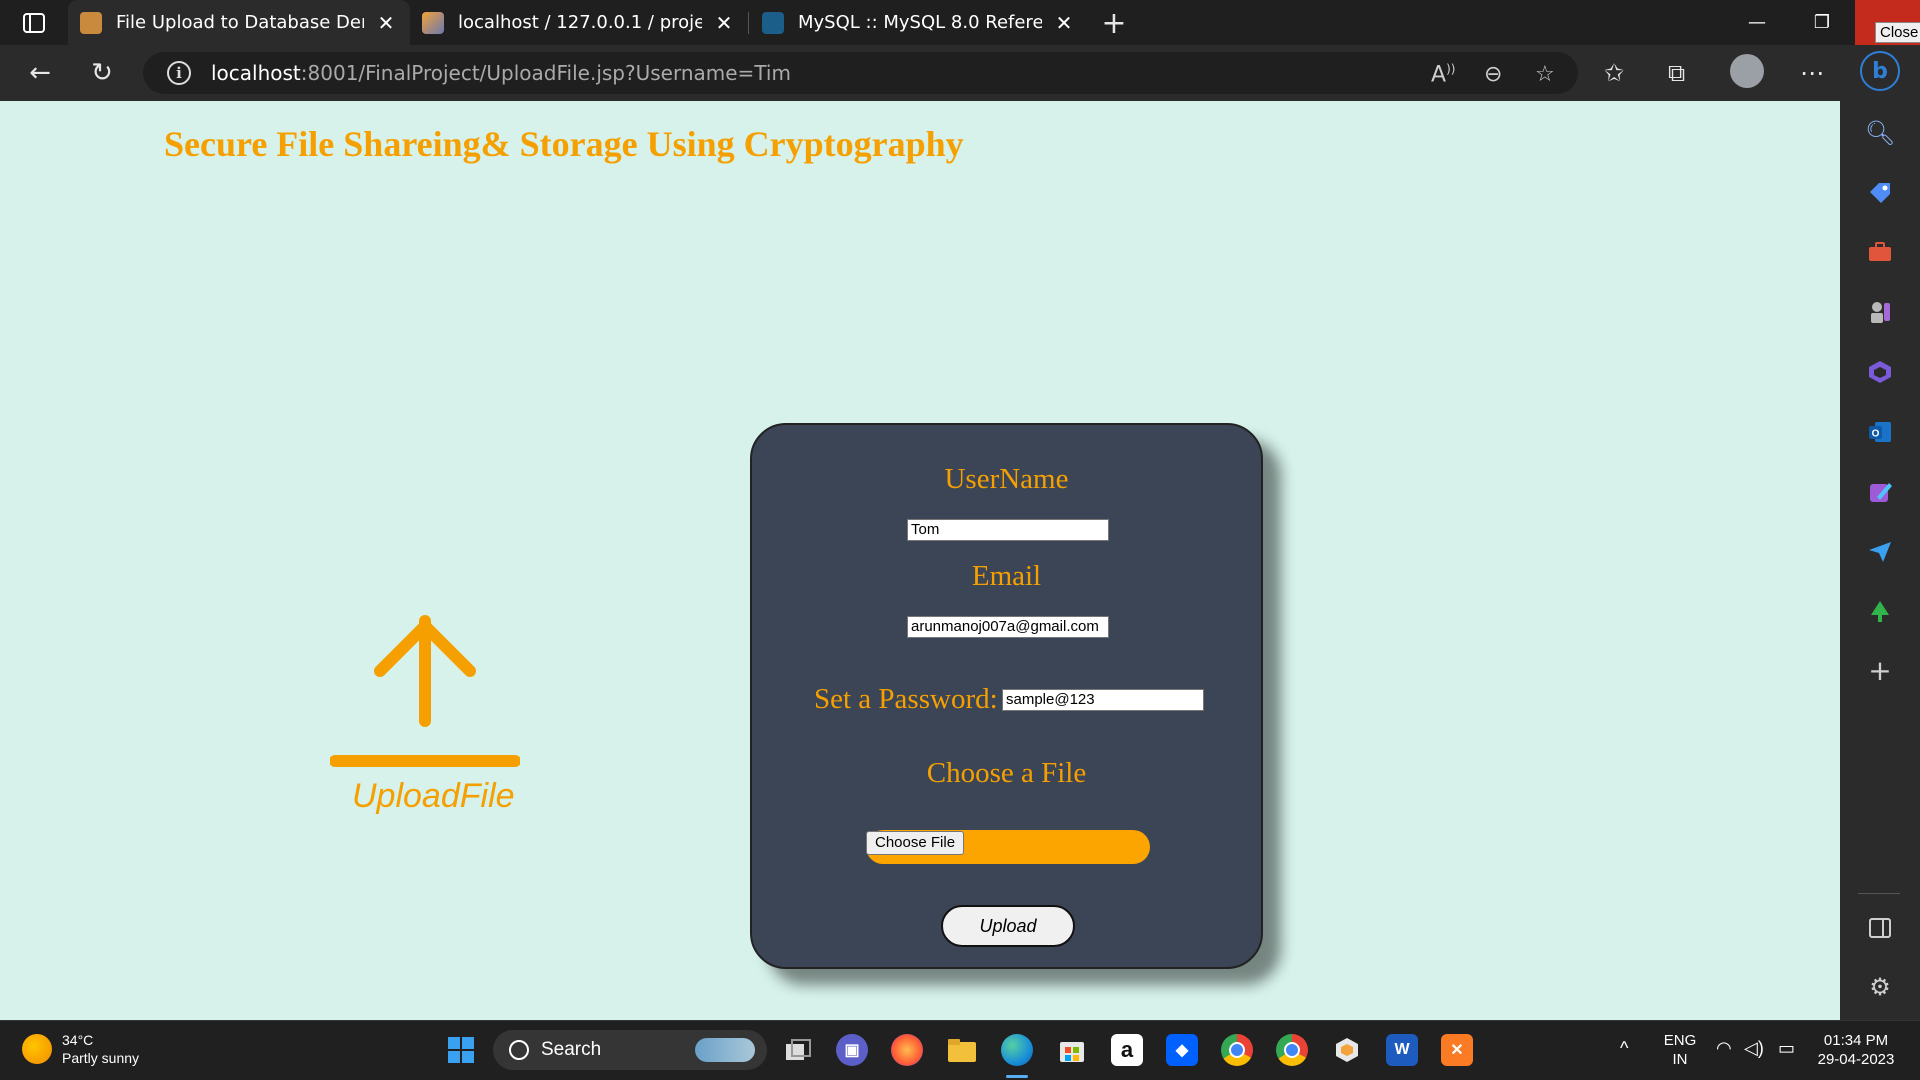 The height and width of the screenshot is (1080, 1920). Describe the element at coordinates (1856, 1040) in the screenshot. I see `clock-time: 01:34 PM` at that location.